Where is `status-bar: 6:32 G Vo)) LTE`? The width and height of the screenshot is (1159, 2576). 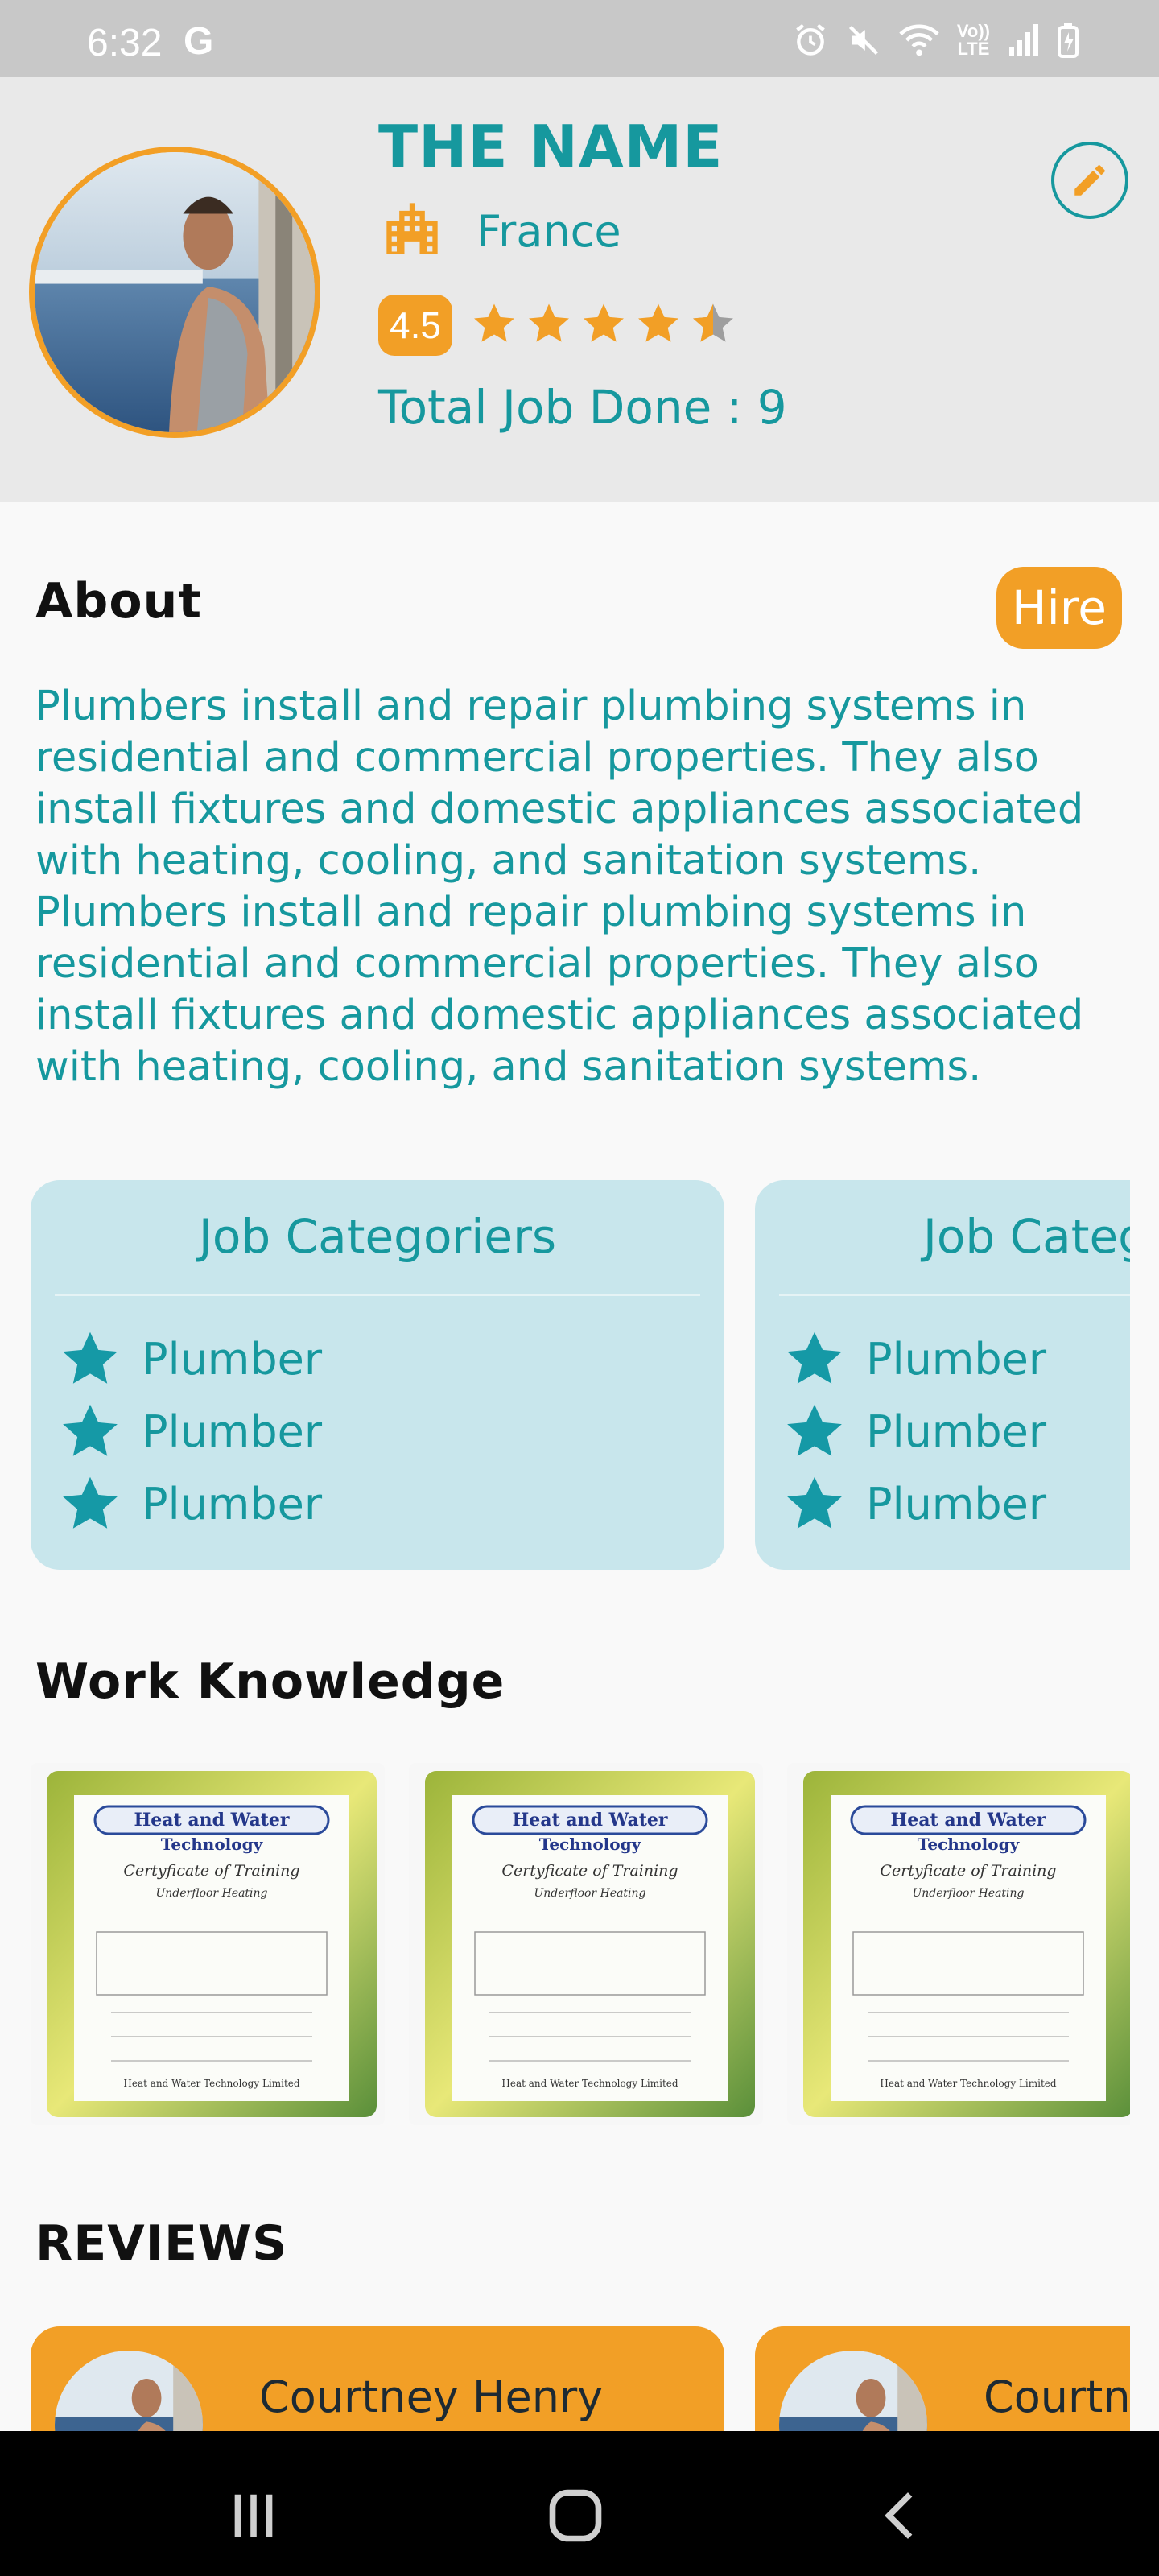
status-bar: 6:32 G Vo)) LTE is located at coordinates (579, 38).